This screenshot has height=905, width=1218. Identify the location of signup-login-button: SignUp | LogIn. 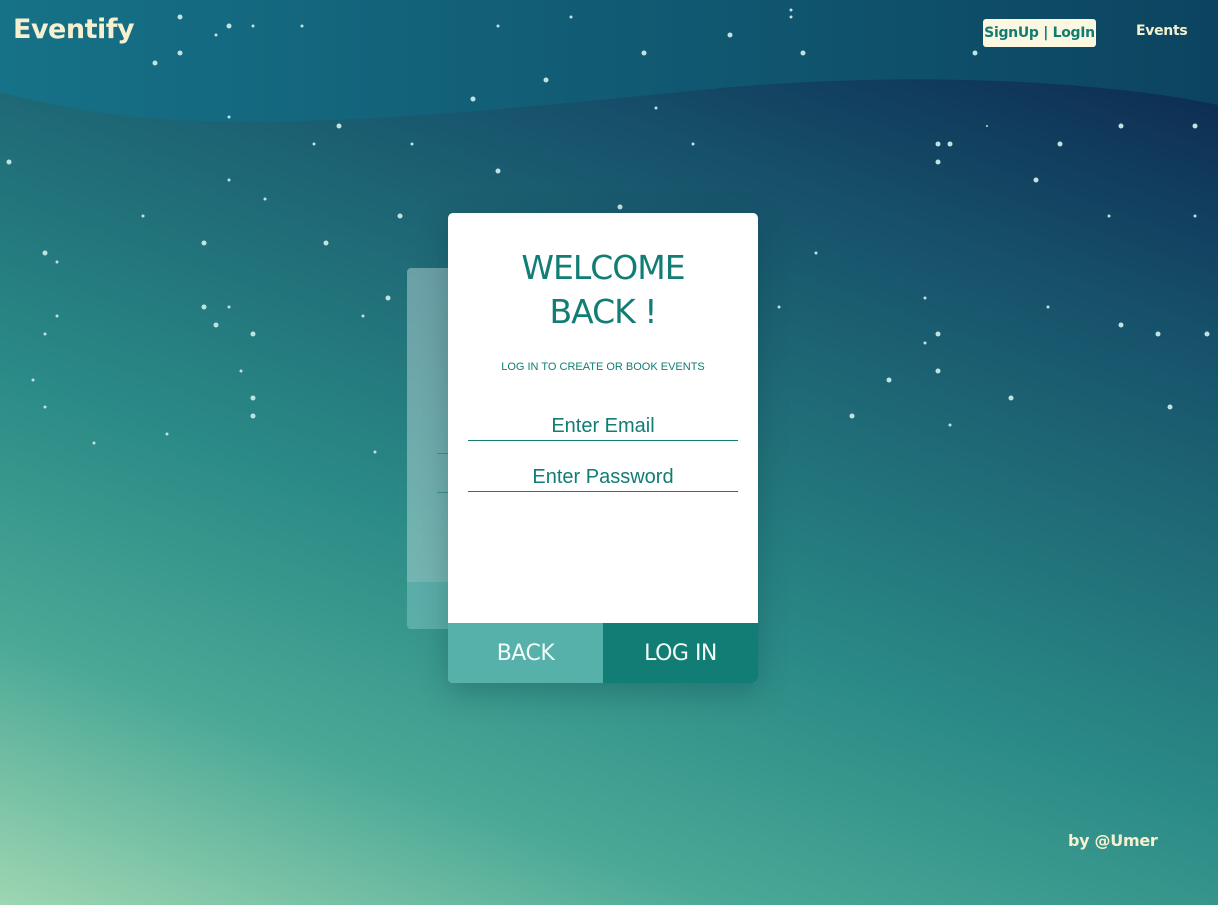
(1039, 33).